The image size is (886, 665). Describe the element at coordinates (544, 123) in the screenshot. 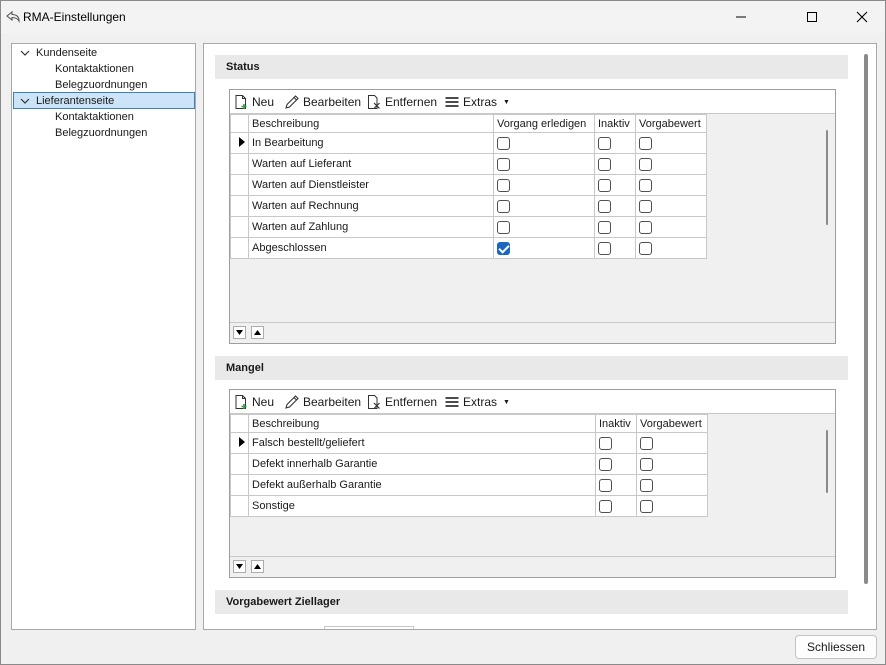

I see `column-header-vorgang-erledigen: Vorgang erledigen` at that location.